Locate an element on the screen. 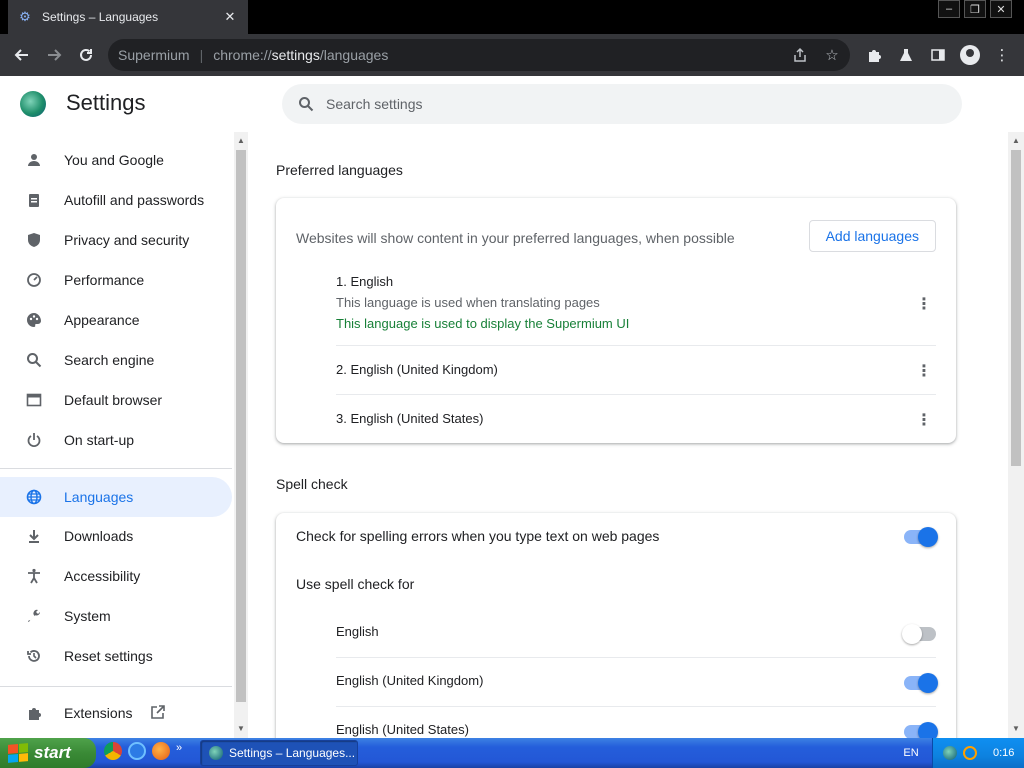 The width and height of the screenshot is (1024, 768). sidebar-item-search-engine: Search engine is located at coordinates (116, 360).